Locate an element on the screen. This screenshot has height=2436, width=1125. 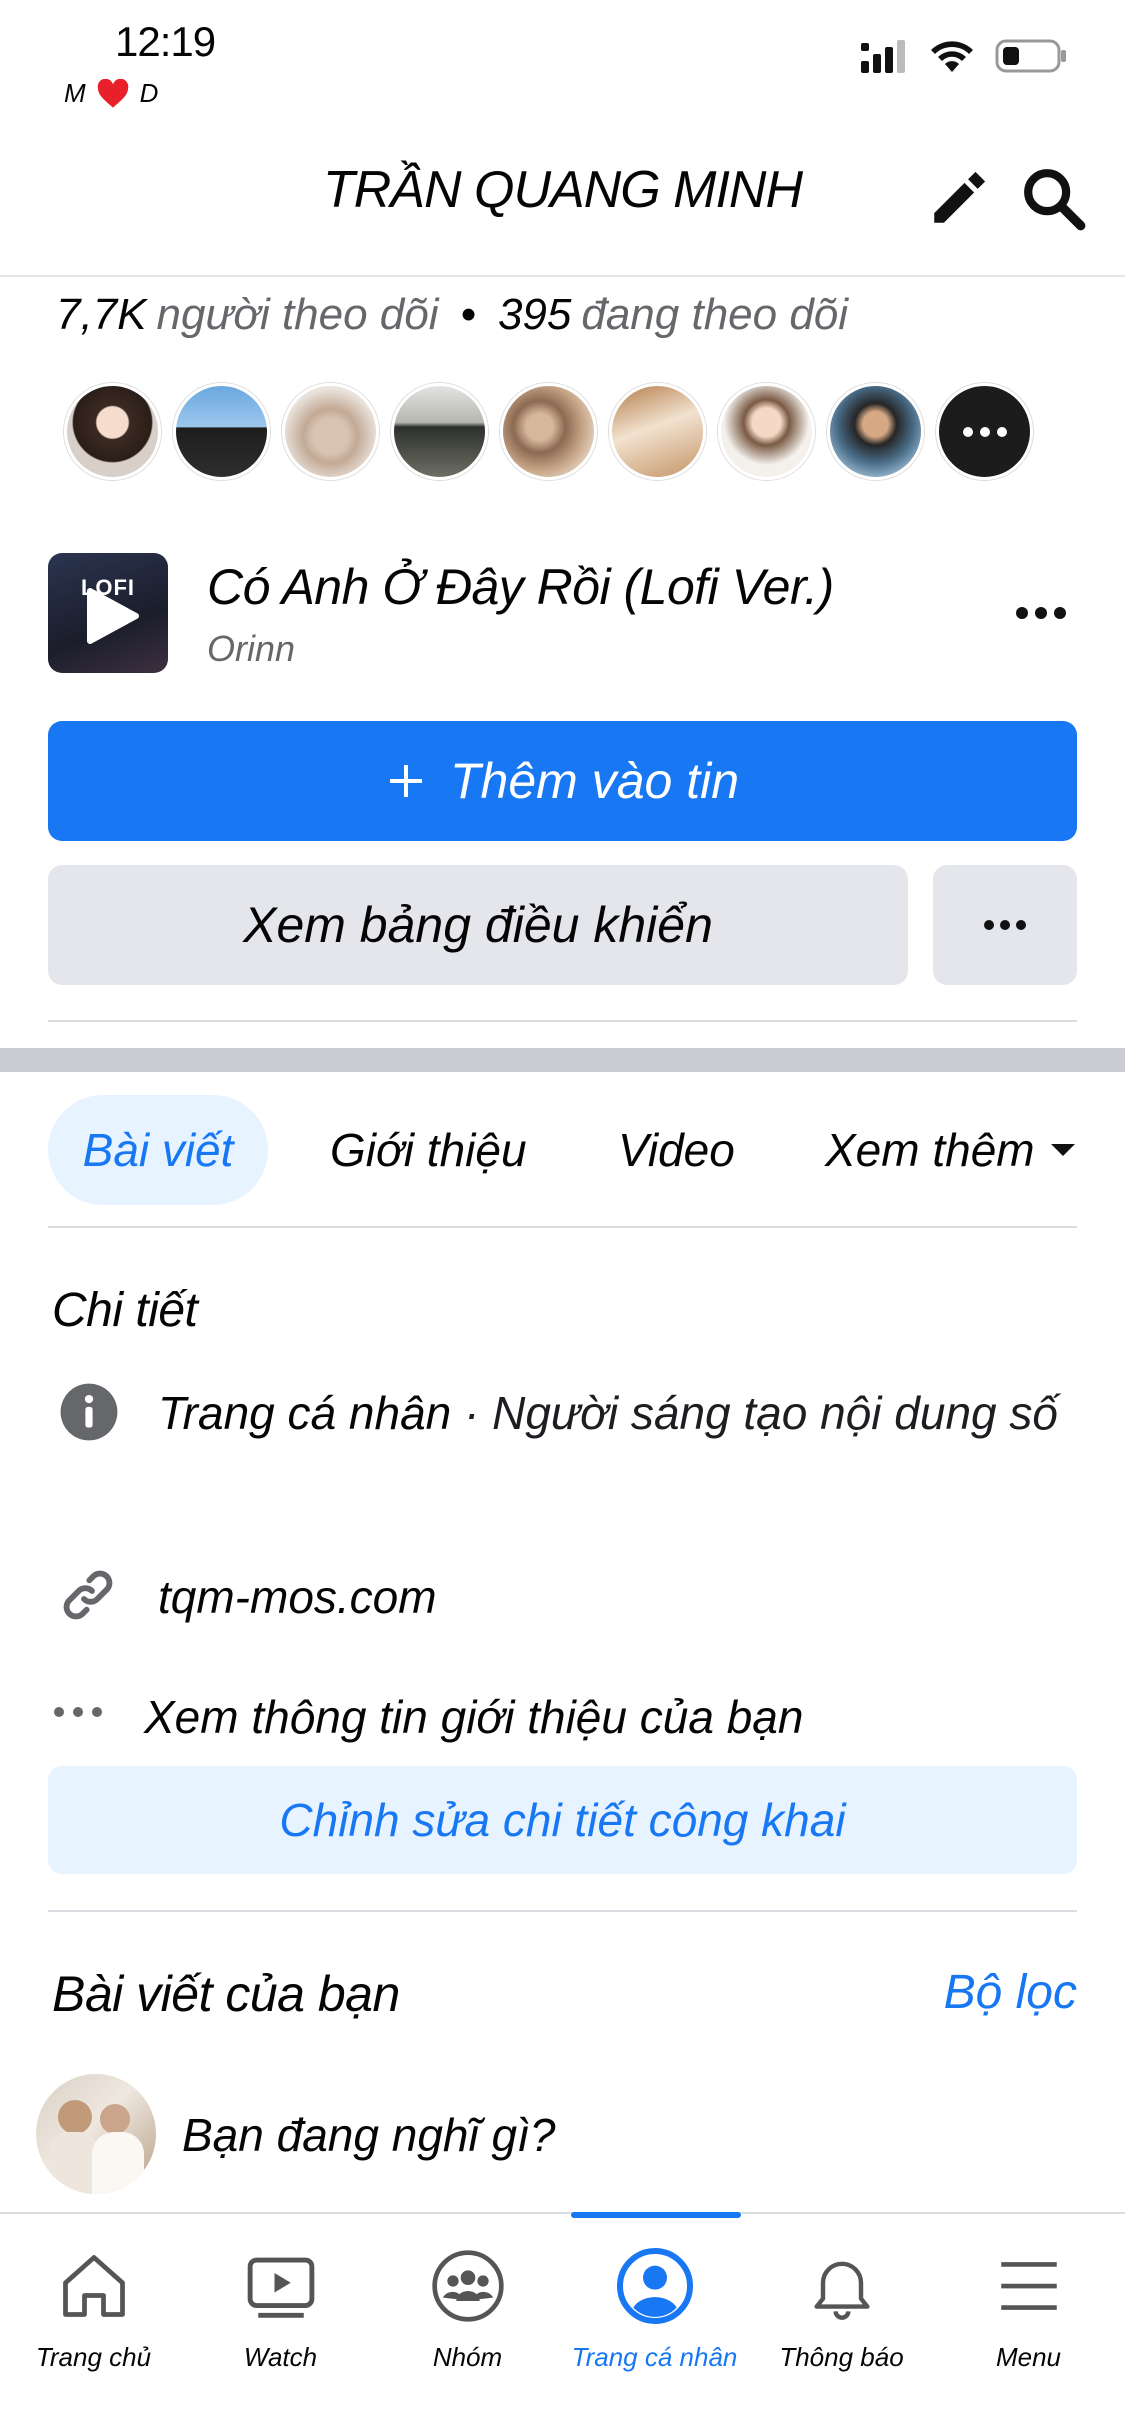
tab-video: Video is located at coordinates (676, 1150).